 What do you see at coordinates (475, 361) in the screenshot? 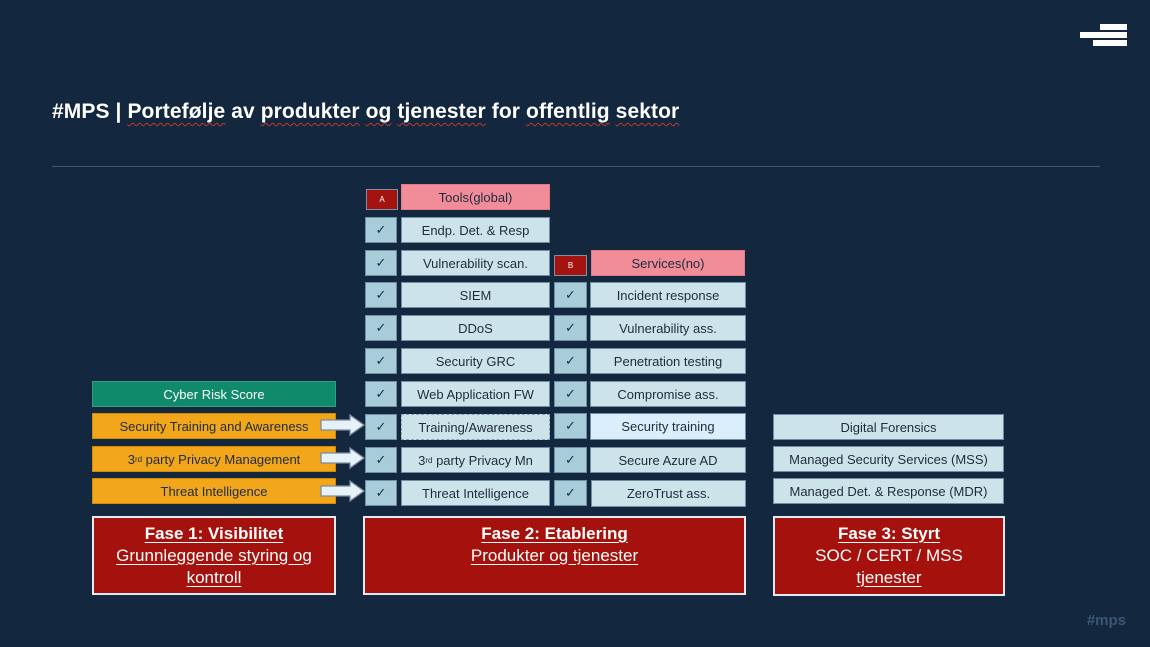
I see `tool-item-grc: Security GRC` at bounding box center [475, 361].